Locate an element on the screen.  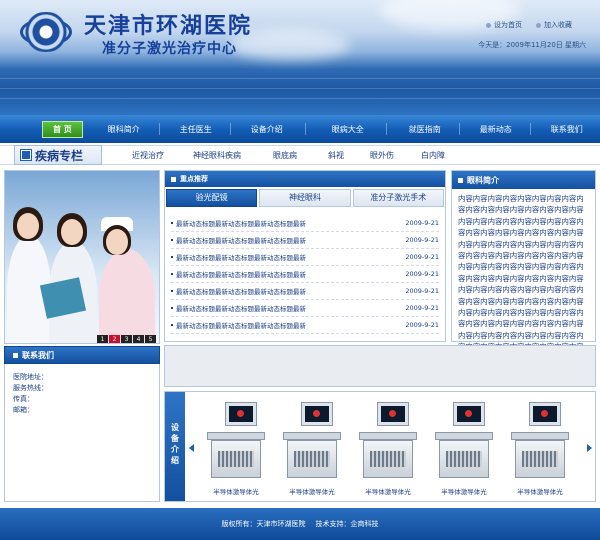
nav-news: 最新动态 is located at coordinates (496, 129).